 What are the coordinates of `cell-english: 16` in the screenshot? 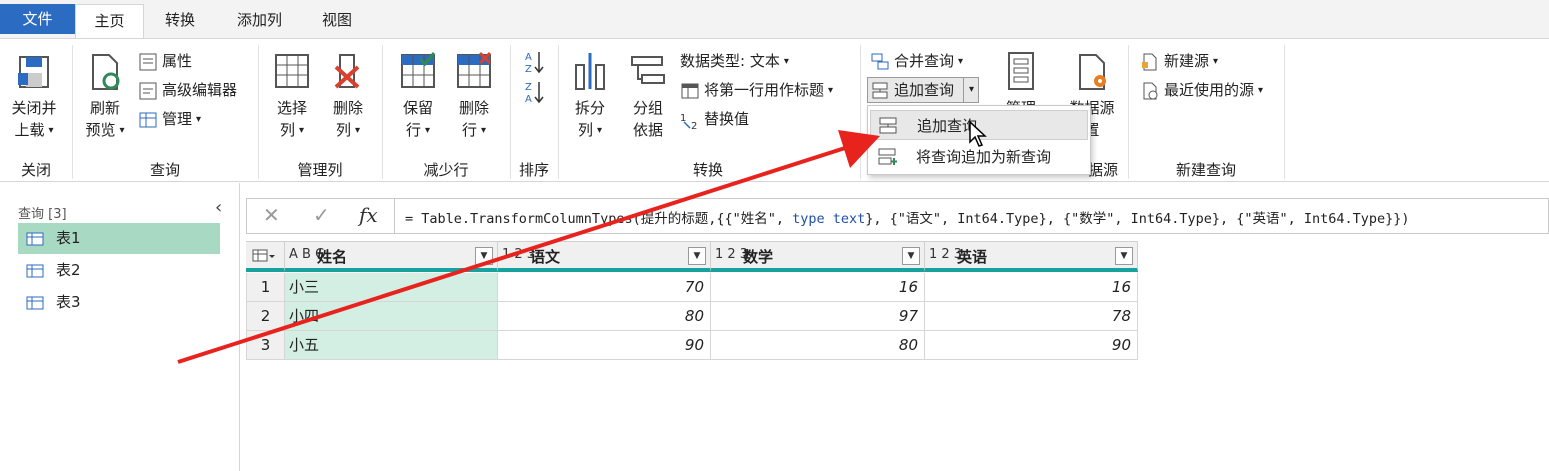 It's located at (1031, 287).